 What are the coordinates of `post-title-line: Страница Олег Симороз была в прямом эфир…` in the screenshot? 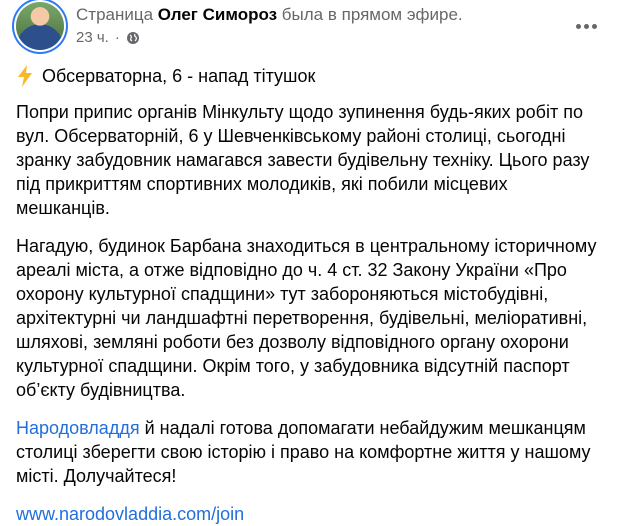 It's located at (318, 15).